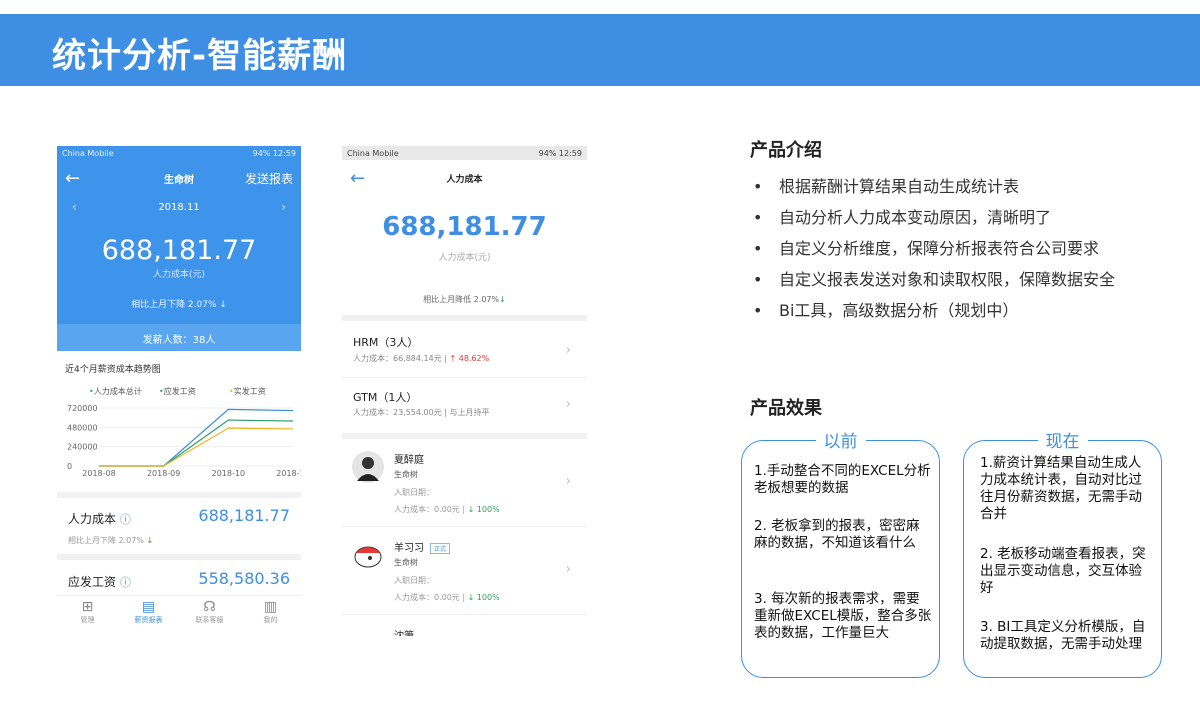  I want to click on before-point: 3. 每次新的报表需求，需要重新做EXCEL模版，整合多张表的数据，工作量巨大, so click(843, 616).